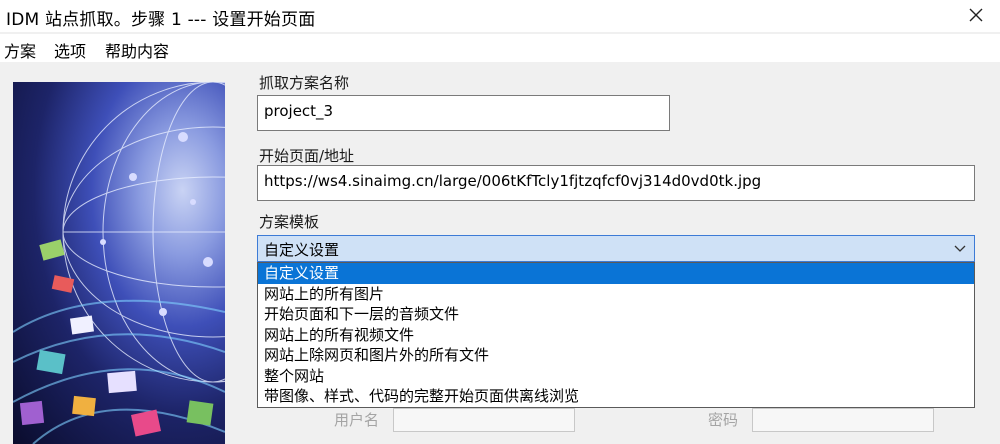 The image size is (1000, 444). I want to click on menu-item-scheme: 方案, so click(20, 50).